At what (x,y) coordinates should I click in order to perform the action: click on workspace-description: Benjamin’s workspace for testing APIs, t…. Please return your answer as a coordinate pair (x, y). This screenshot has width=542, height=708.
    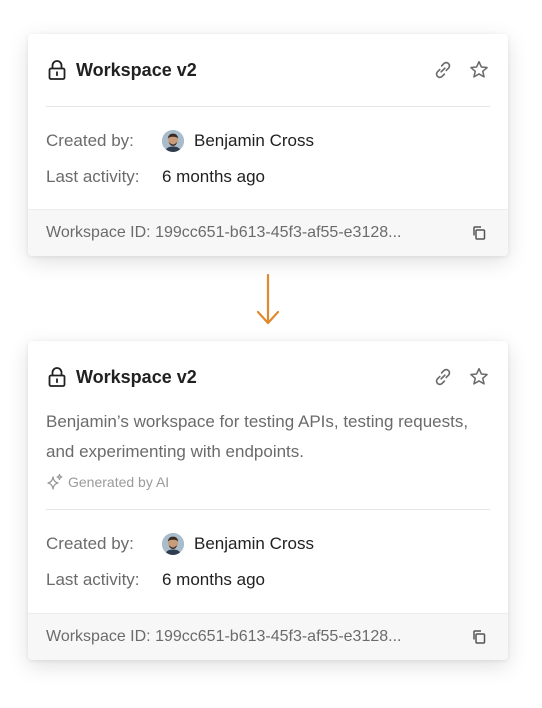
    Looking at the image, I should click on (257, 436).